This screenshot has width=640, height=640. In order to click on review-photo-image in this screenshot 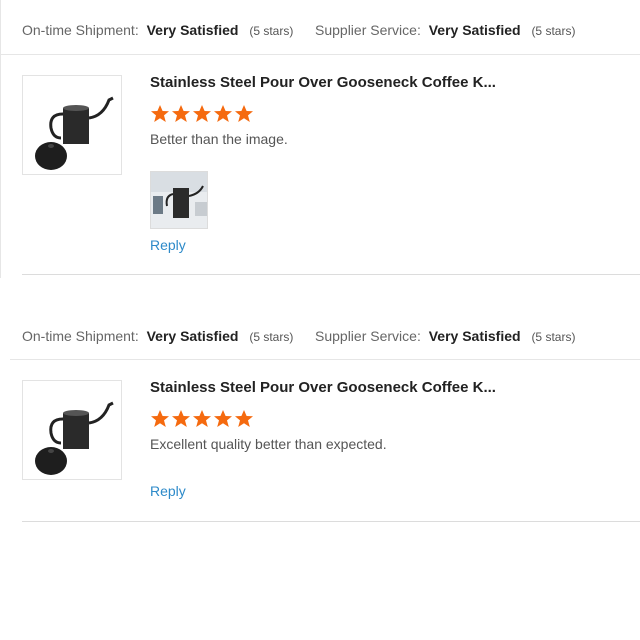, I will do `click(179, 200)`.